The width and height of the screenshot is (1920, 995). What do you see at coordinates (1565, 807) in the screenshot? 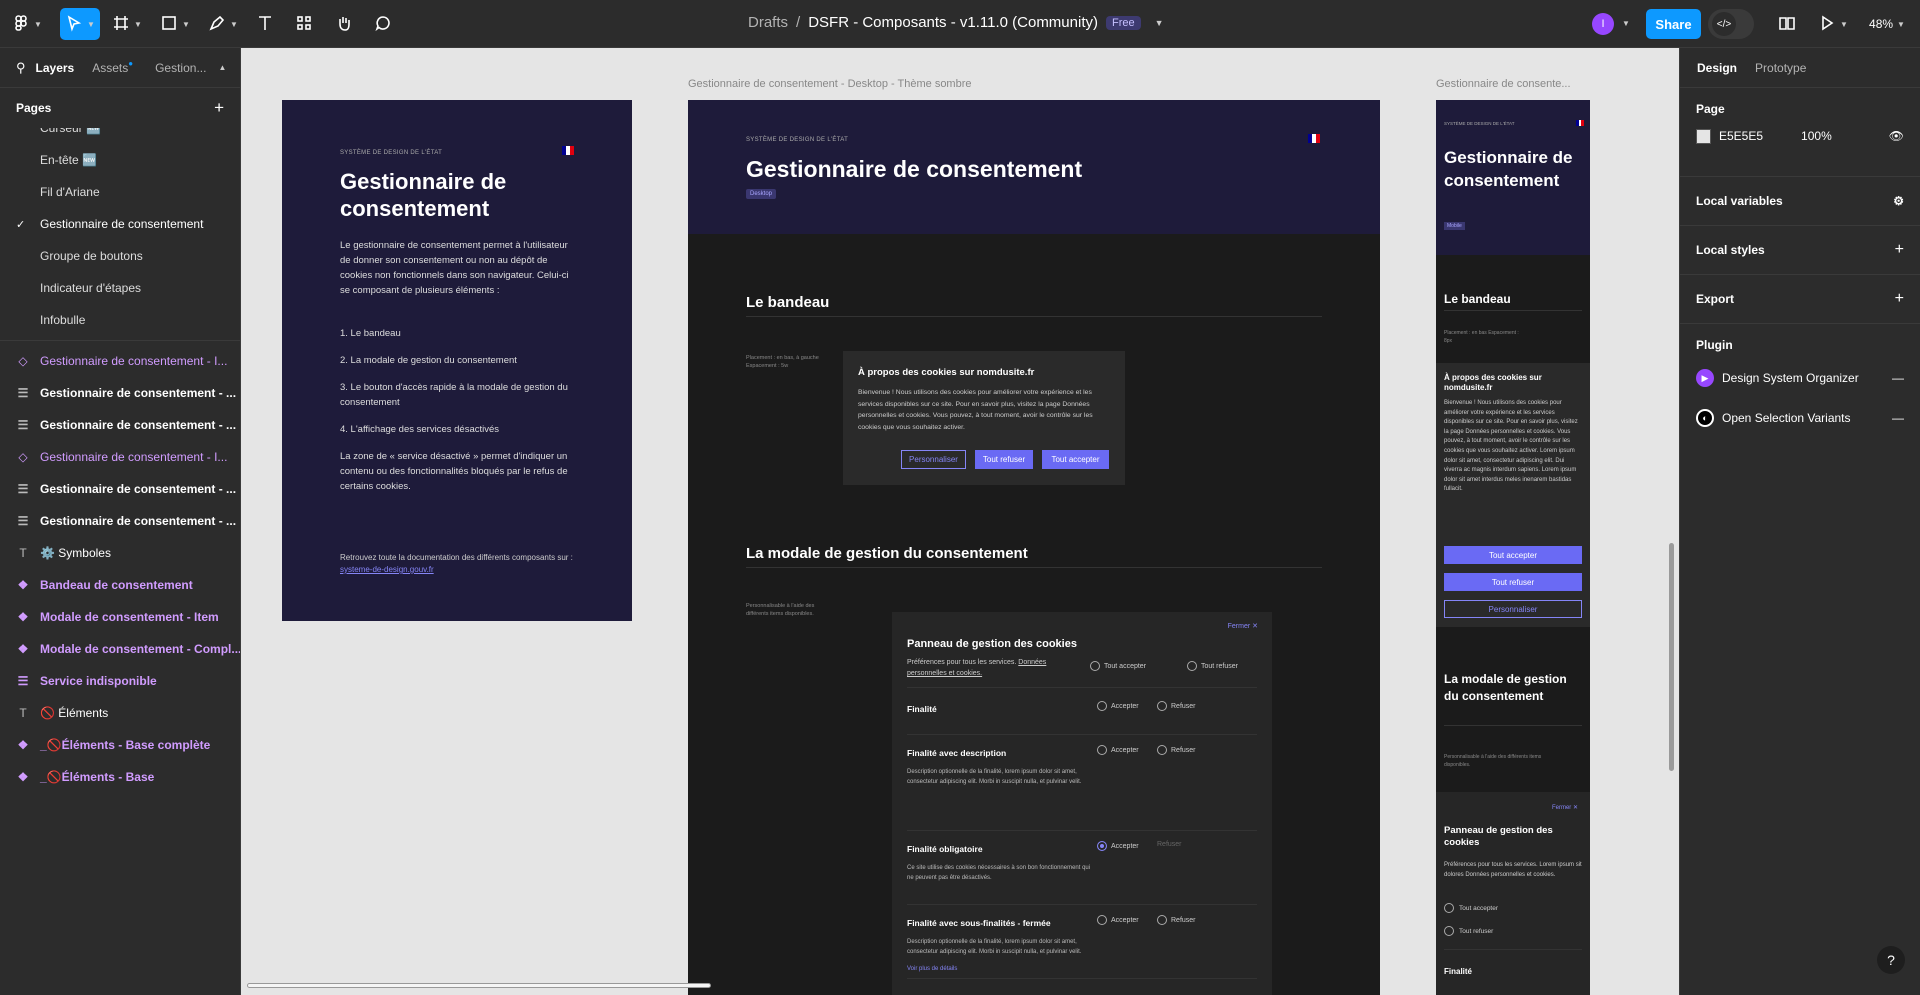
I see `mobile-close-button: Fermer ✕` at bounding box center [1565, 807].